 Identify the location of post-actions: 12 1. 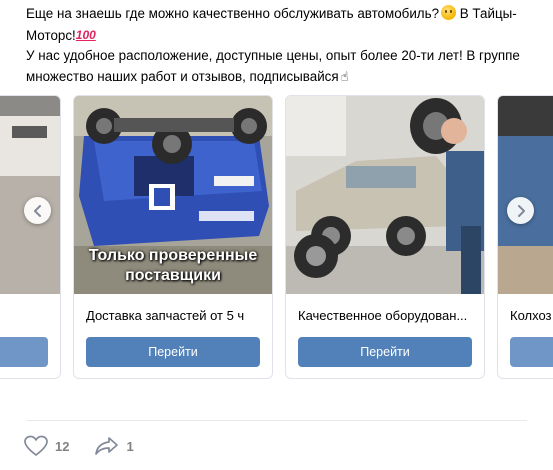
(92, 446).